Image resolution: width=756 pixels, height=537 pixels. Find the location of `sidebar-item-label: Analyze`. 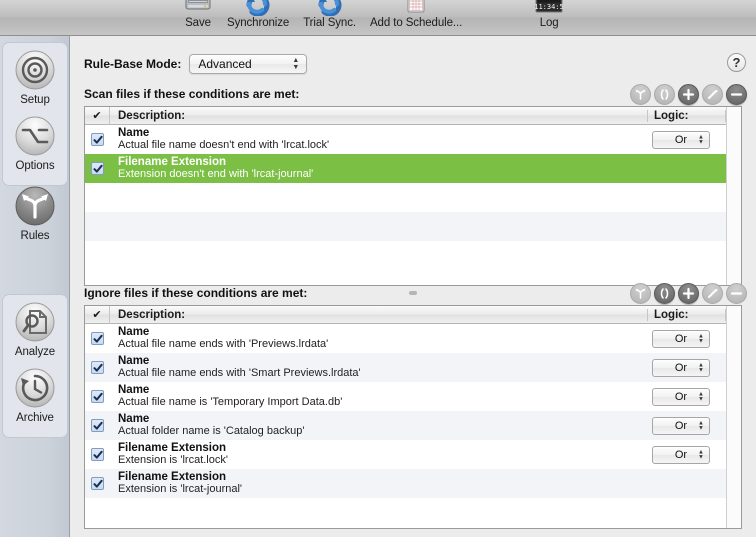

sidebar-item-label: Analyze is located at coordinates (35, 352).